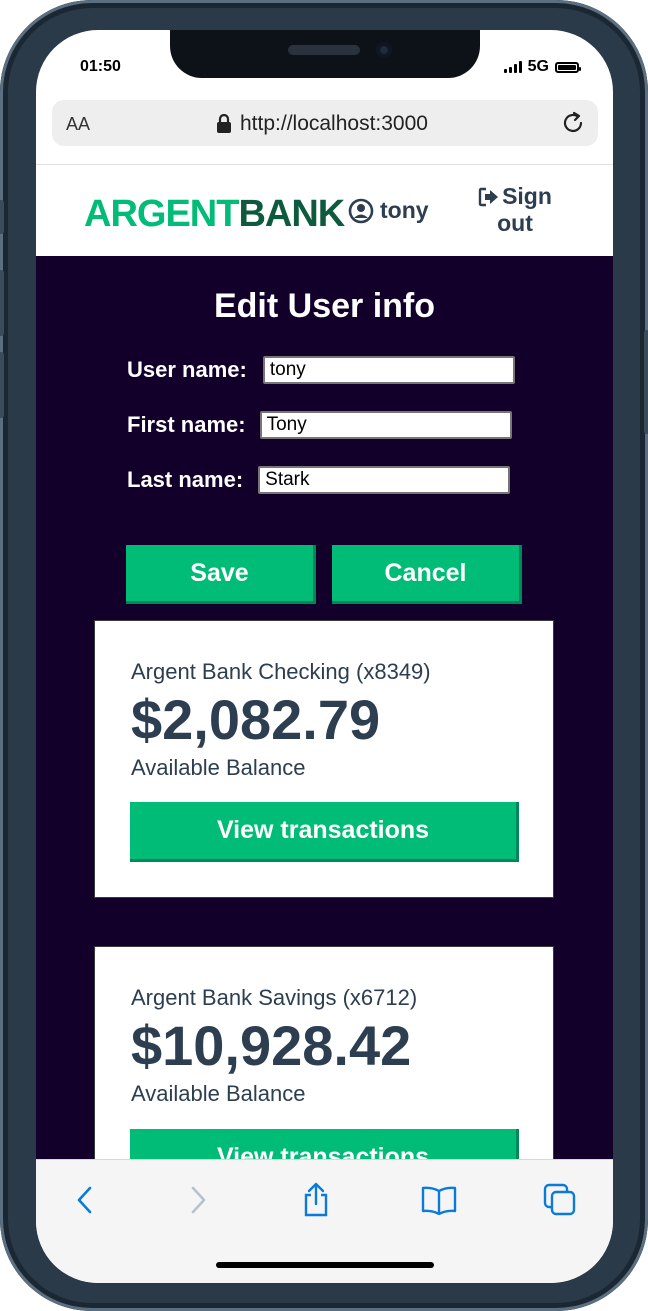 The height and width of the screenshot is (1311, 648). What do you see at coordinates (384, 50) in the screenshot?
I see `camera` at bounding box center [384, 50].